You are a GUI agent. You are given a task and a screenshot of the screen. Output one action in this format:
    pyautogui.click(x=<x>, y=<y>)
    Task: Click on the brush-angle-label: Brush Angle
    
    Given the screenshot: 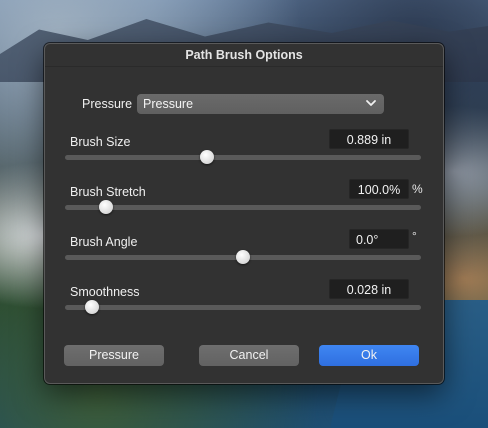 What is the action you would take?
    pyautogui.click(x=104, y=242)
    